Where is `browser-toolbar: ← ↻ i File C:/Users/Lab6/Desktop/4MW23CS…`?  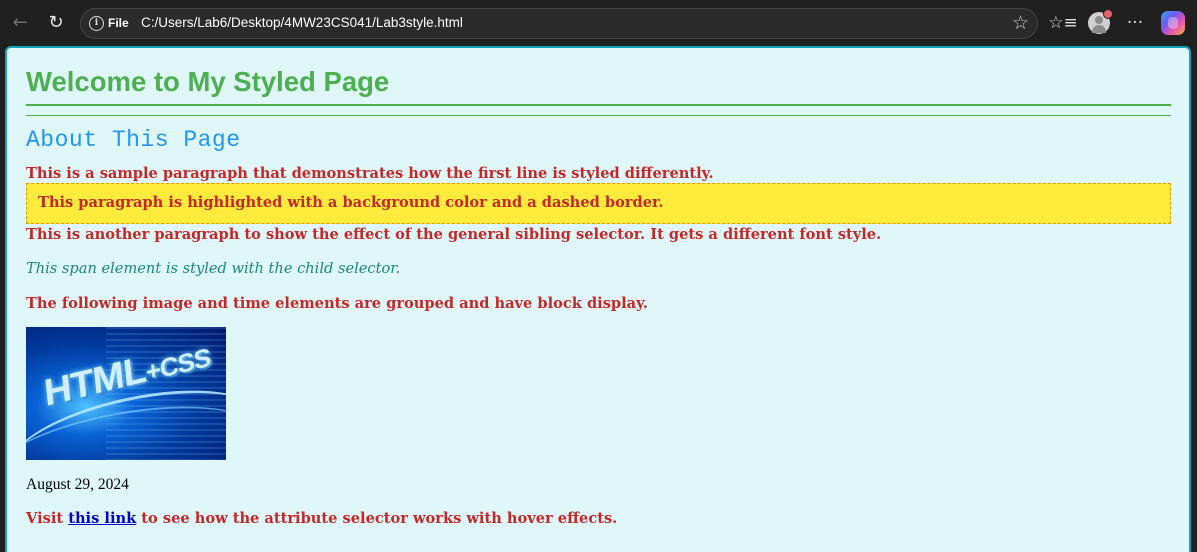 browser-toolbar: ← ↻ i File C:/Users/Lab6/Desktop/4MW23CS… is located at coordinates (598, 23).